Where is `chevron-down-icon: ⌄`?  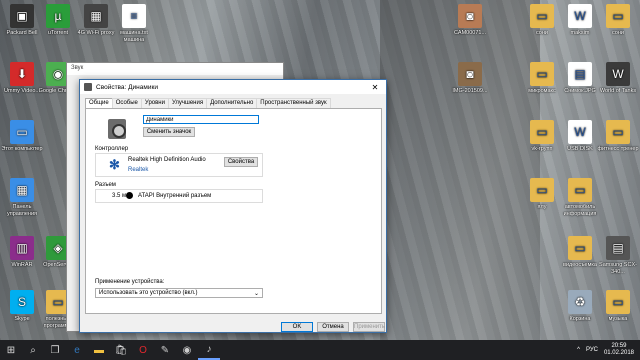 chevron-down-icon: ⌄ is located at coordinates (256, 294).